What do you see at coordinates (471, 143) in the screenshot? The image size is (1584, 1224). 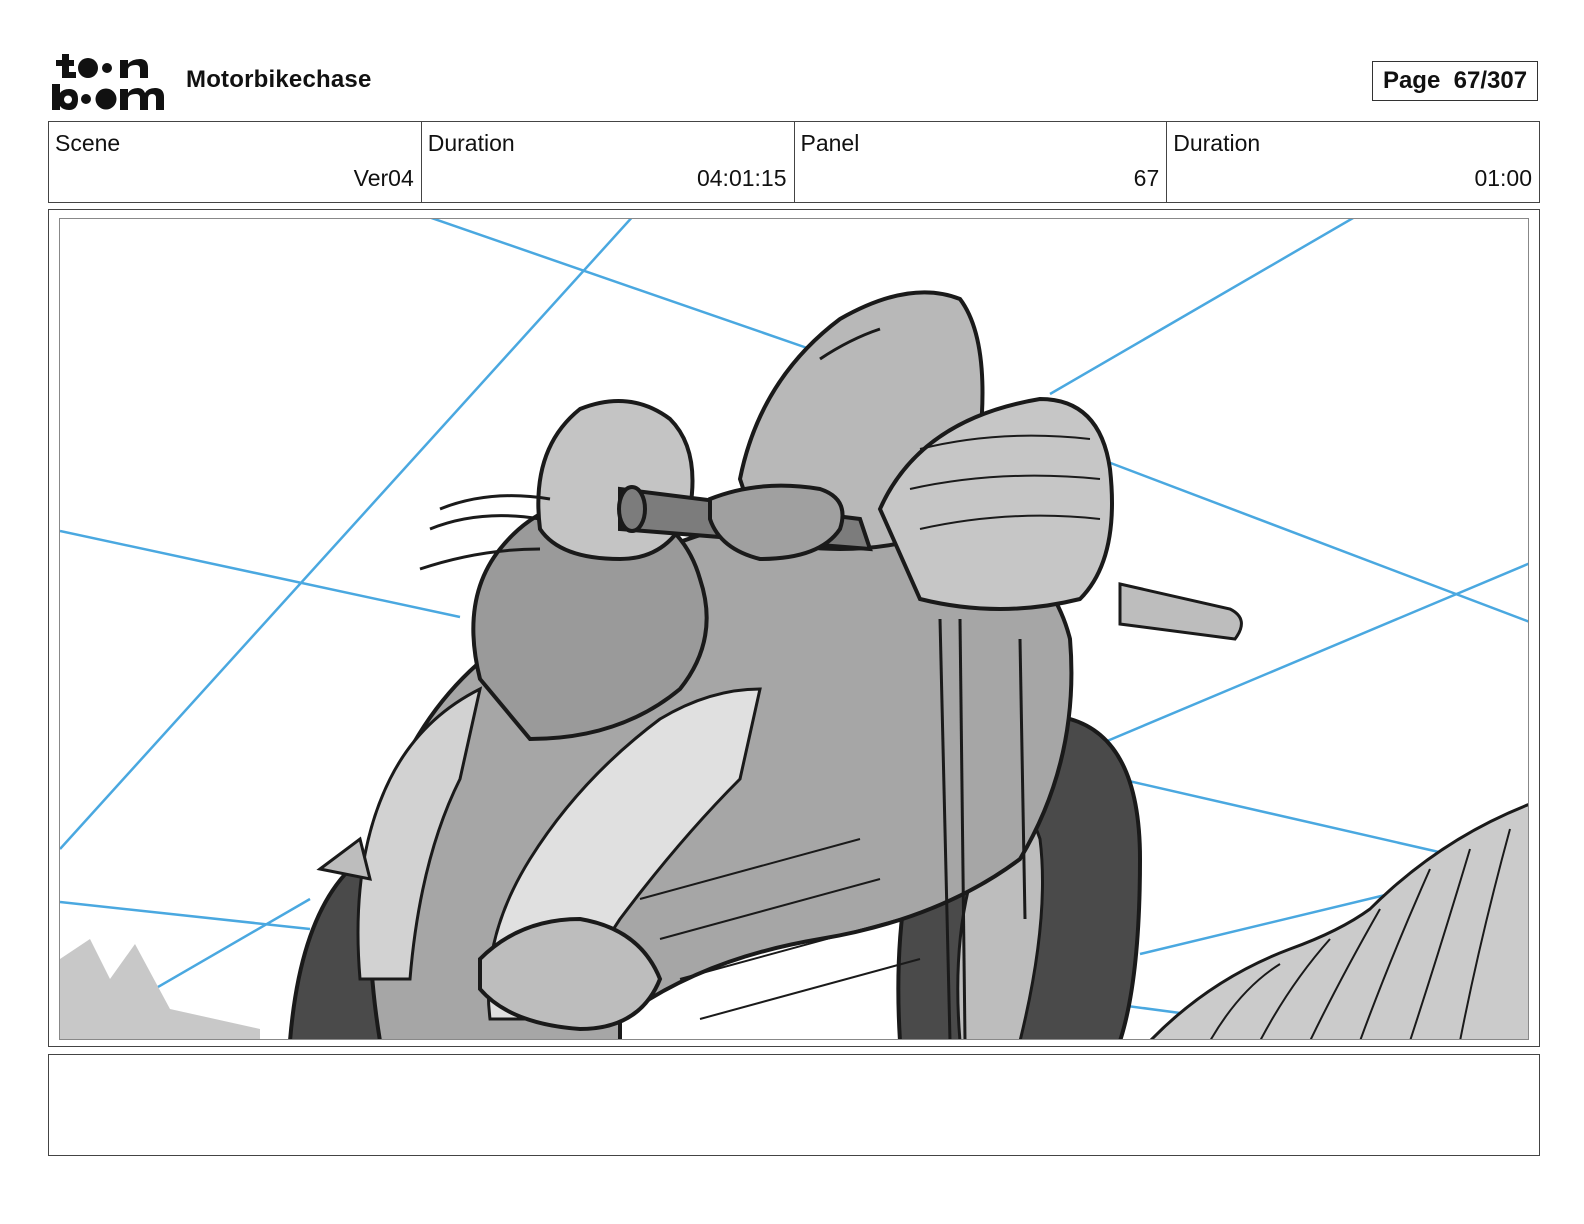 I see `scene-duration-label: Duration` at bounding box center [471, 143].